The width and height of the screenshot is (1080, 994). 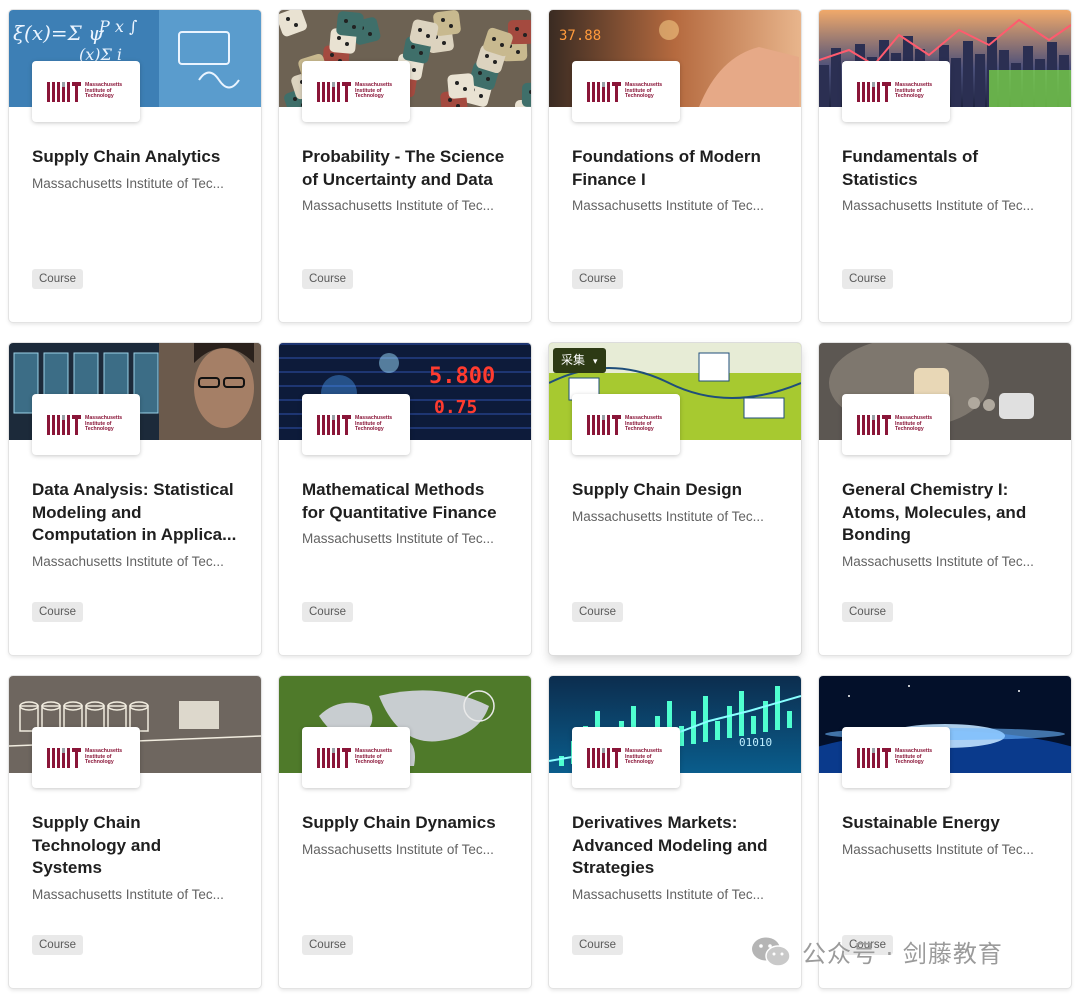 What do you see at coordinates (393, 489) in the screenshot?
I see `course-title-line: Mathematical Methods` at bounding box center [393, 489].